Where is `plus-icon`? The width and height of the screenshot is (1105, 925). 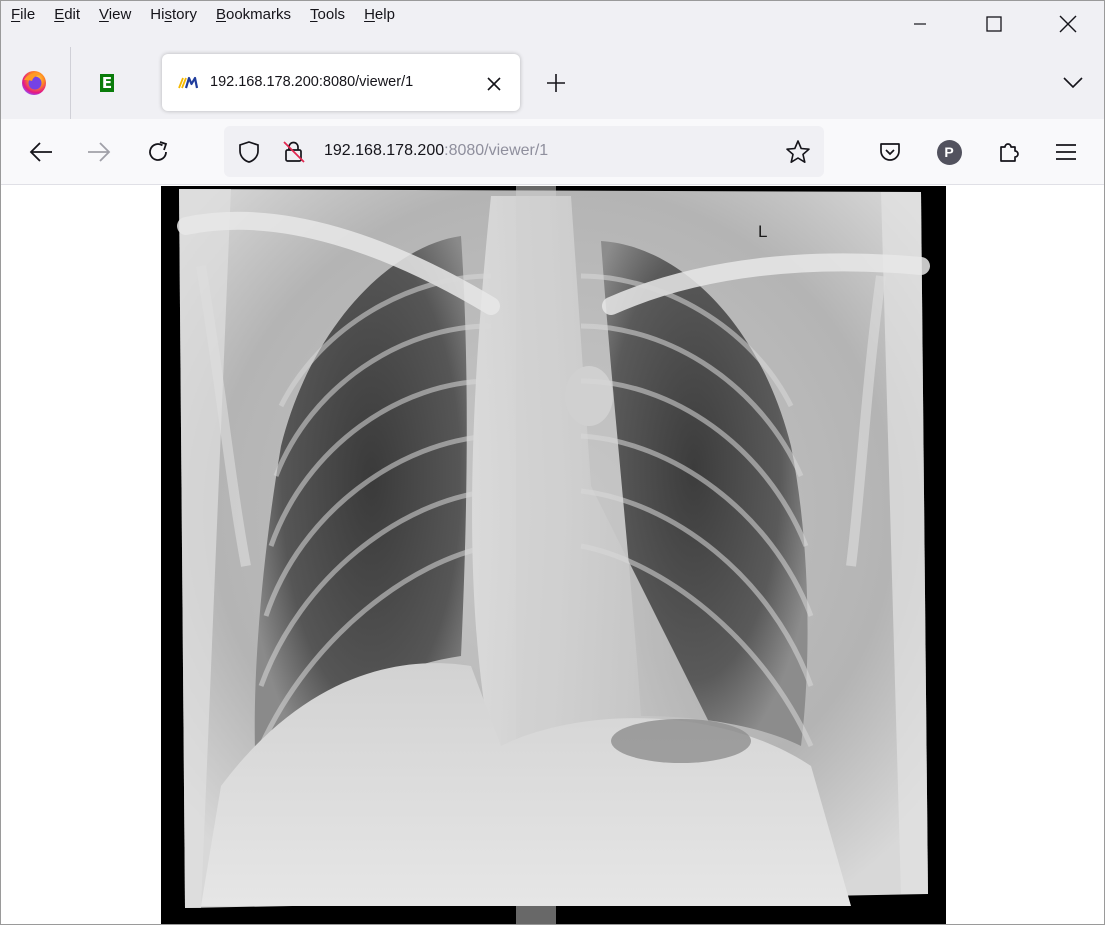
plus-icon is located at coordinates (556, 83).